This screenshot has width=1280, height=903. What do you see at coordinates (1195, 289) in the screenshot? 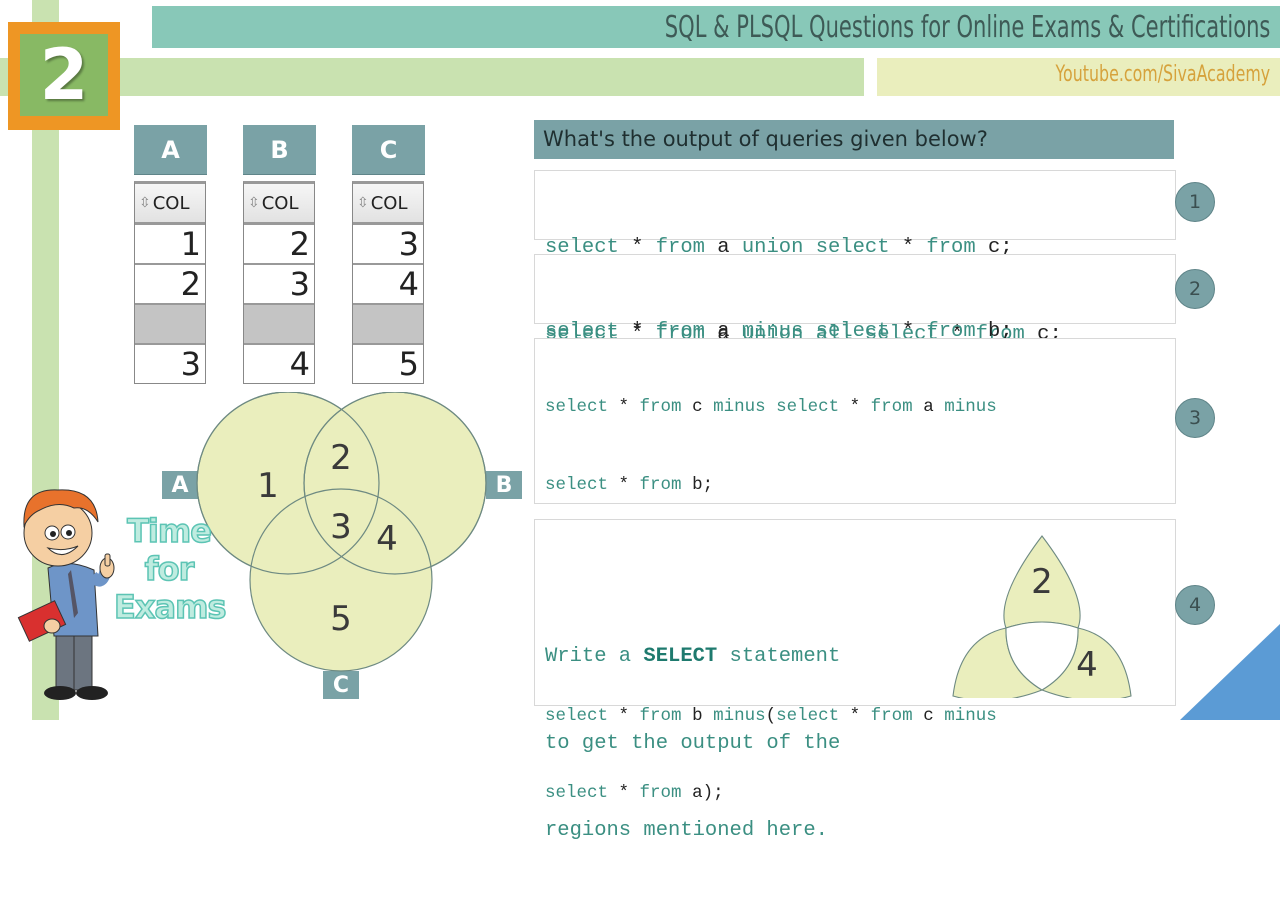
I see `question-number-2: 2` at bounding box center [1195, 289].